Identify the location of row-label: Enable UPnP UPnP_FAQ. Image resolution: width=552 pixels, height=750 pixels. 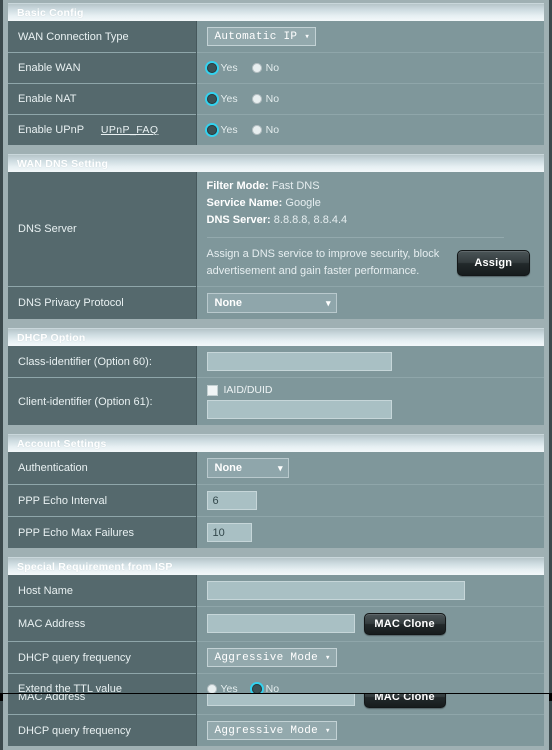
(102, 129).